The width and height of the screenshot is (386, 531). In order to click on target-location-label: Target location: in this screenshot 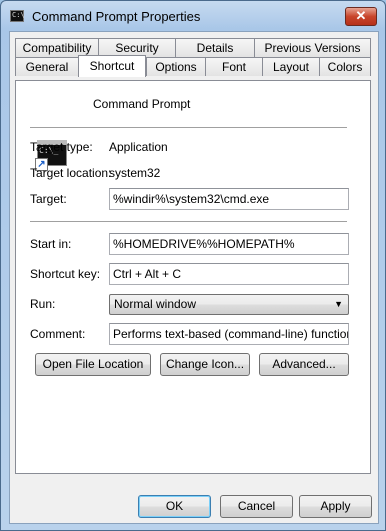, I will do `click(71, 173)`.